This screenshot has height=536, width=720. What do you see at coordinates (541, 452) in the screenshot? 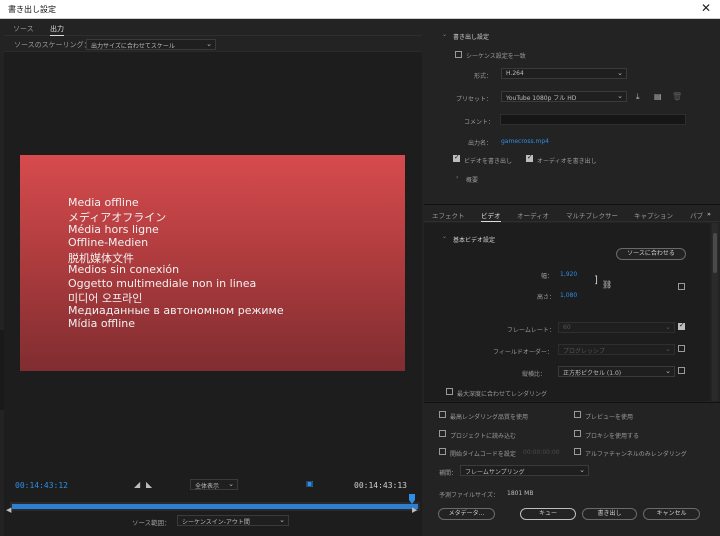
I see `start-timecode-value: 00:00:00:00` at bounding box center [541, 452].